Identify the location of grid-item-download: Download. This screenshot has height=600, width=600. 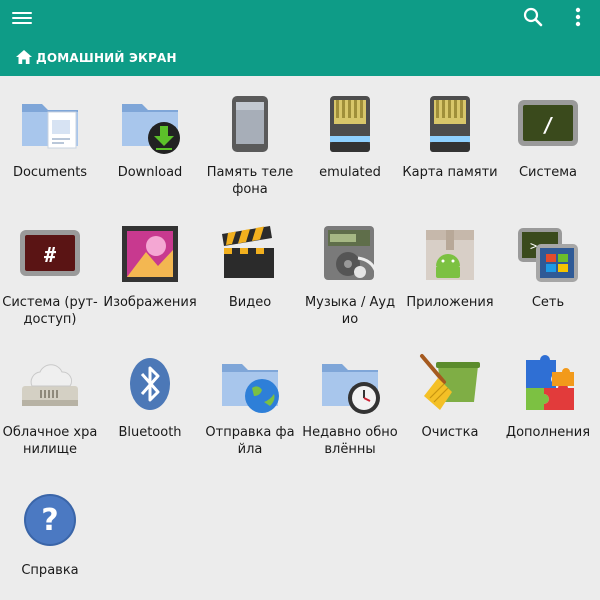
(150, 136).